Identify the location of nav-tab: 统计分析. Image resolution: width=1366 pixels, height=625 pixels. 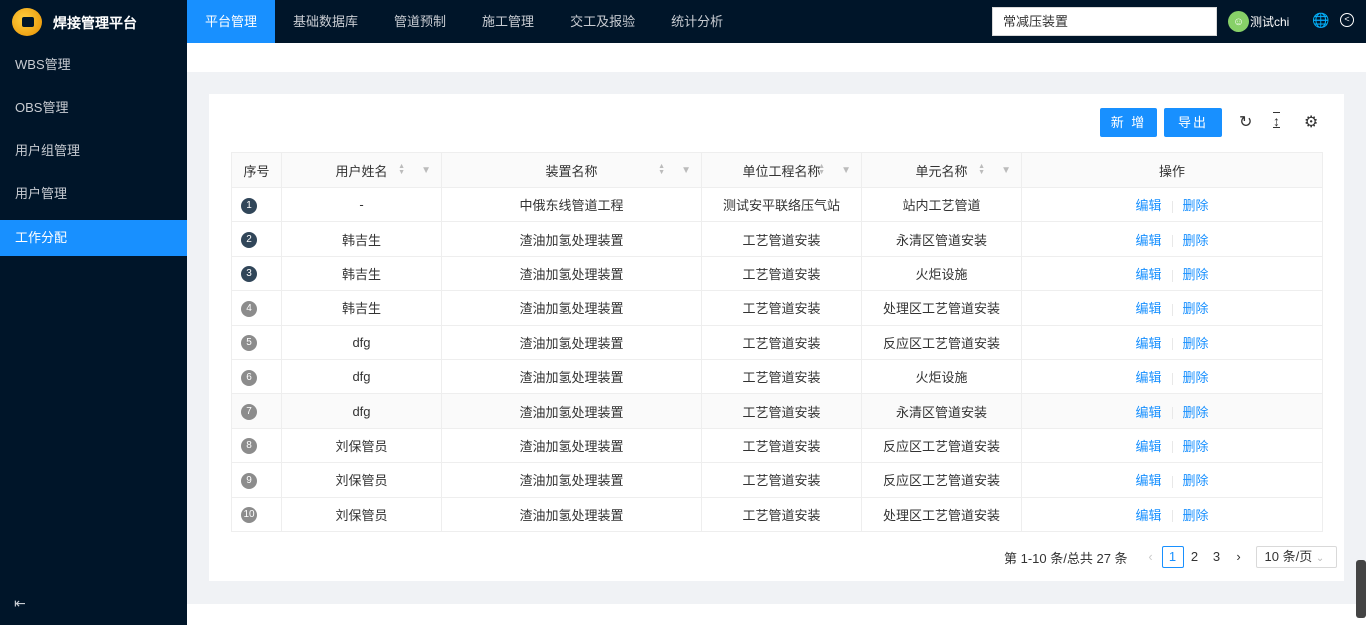
(697, 21).